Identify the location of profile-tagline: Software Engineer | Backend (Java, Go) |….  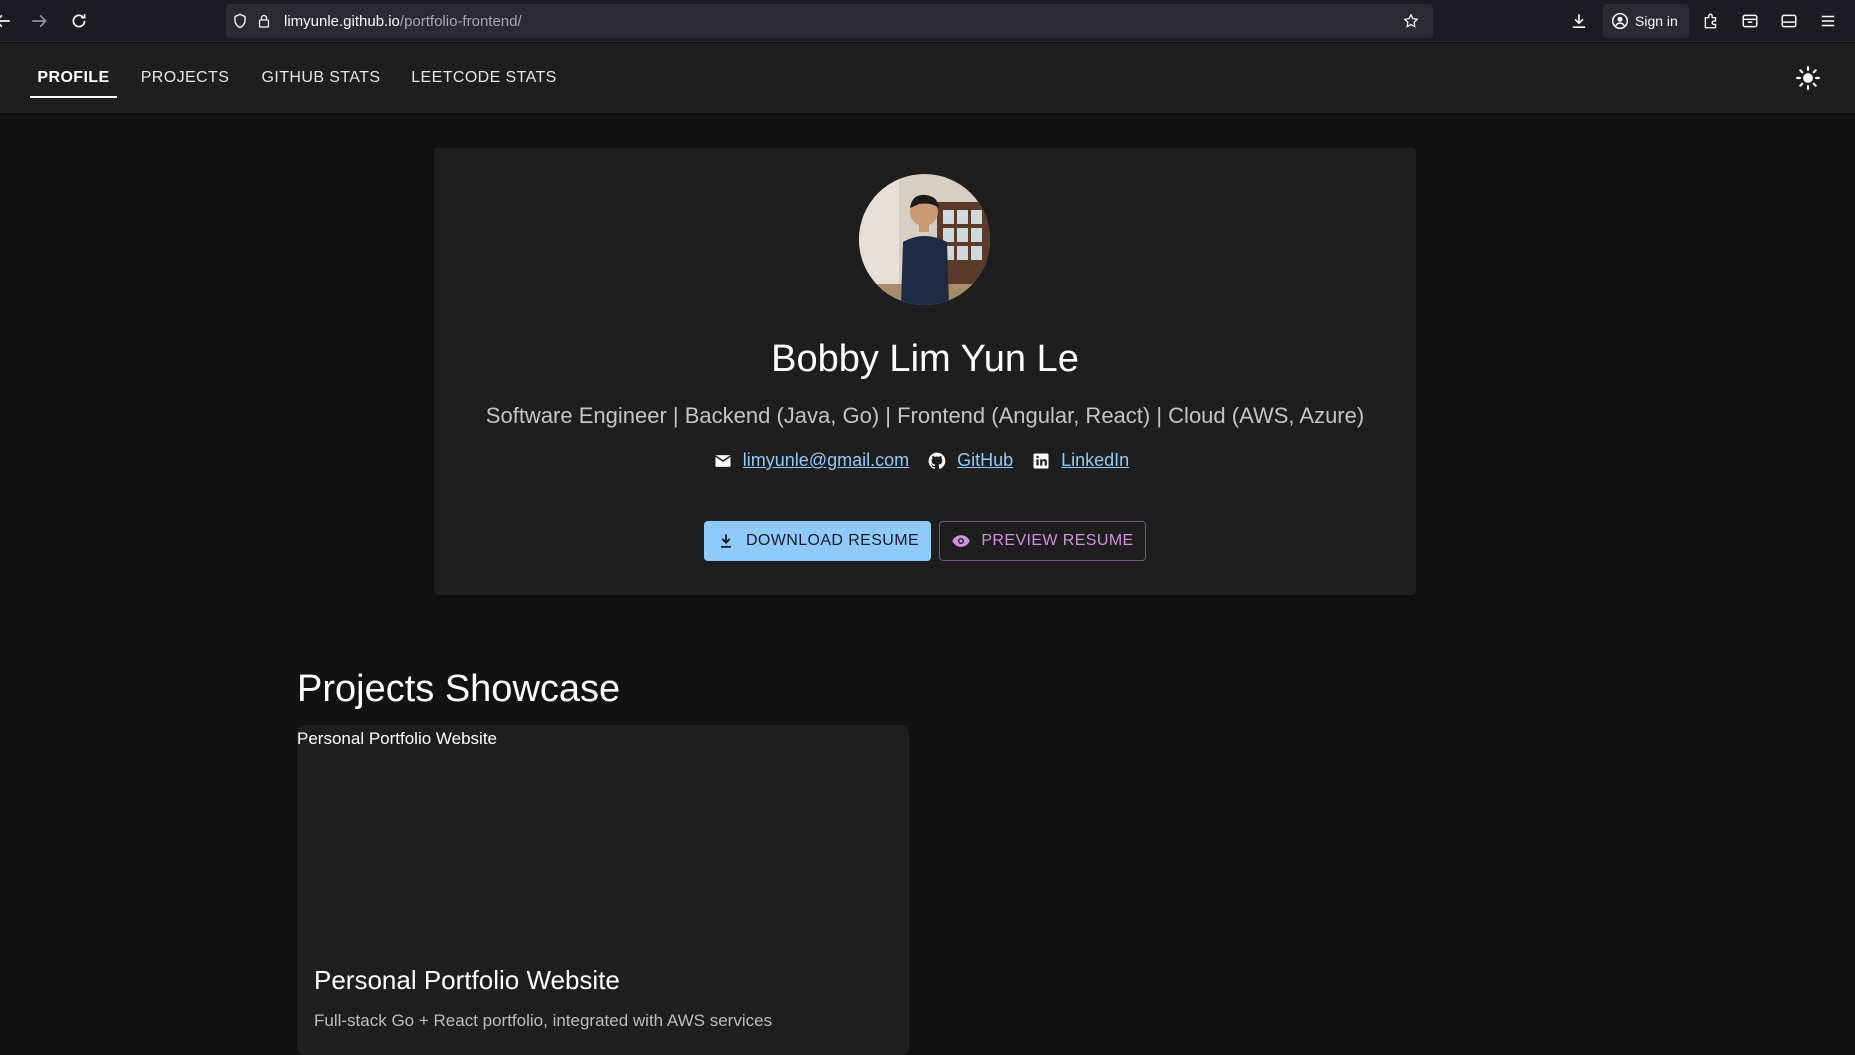
(925, 415).